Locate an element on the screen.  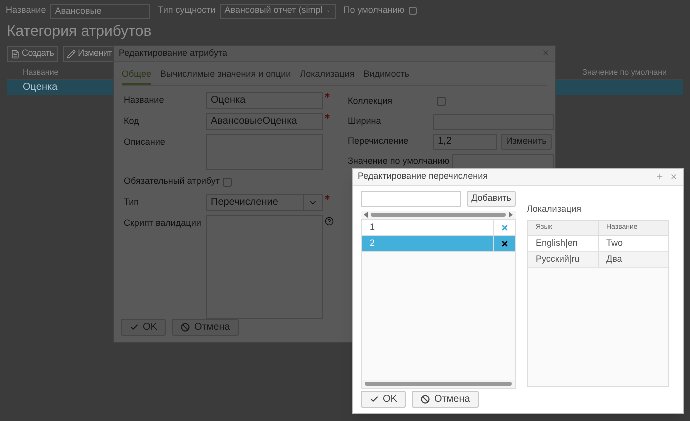
table-cell: Two is located at coordinates (633, 243).